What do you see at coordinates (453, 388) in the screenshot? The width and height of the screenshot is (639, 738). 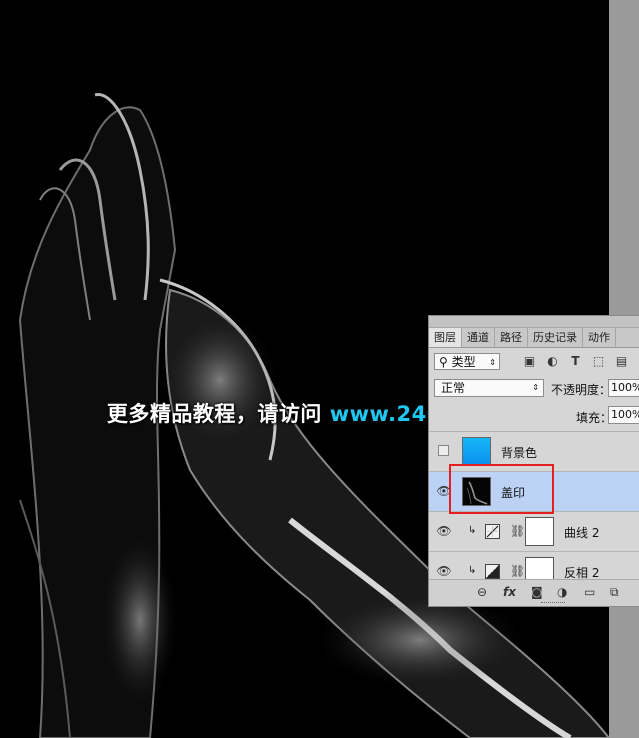 I see `blend-mode-value: 正常` at bounding box center [453, 388].